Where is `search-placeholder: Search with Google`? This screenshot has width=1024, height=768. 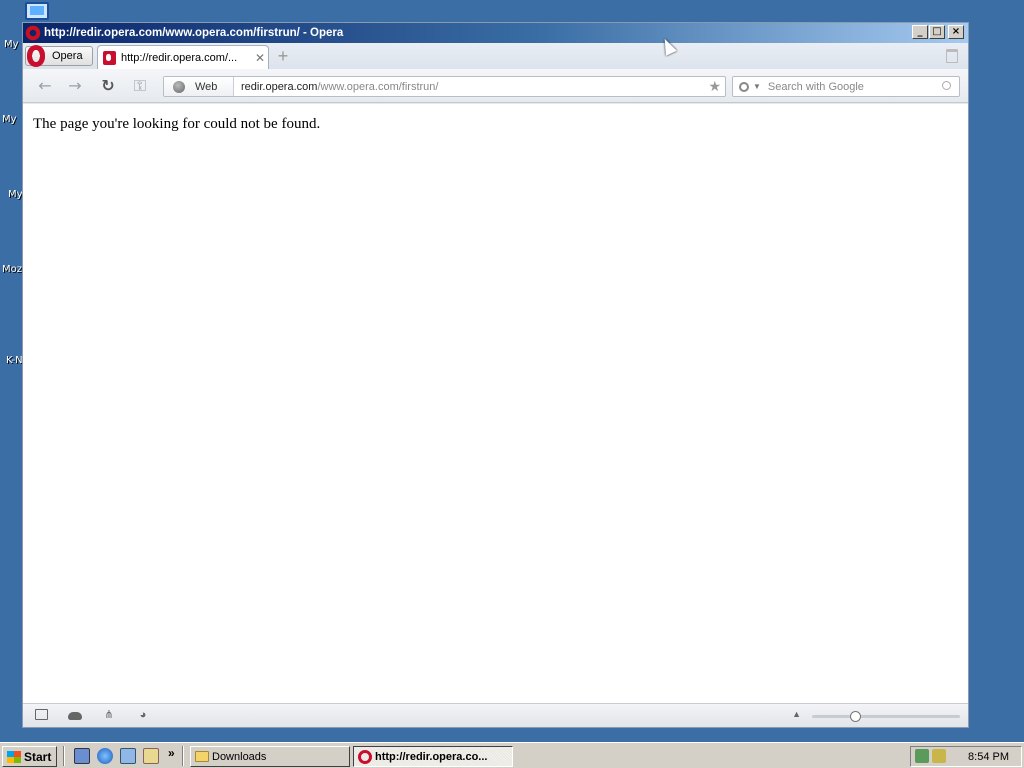
search-placeholder: Search with Google is located at coordinates (815, 86).